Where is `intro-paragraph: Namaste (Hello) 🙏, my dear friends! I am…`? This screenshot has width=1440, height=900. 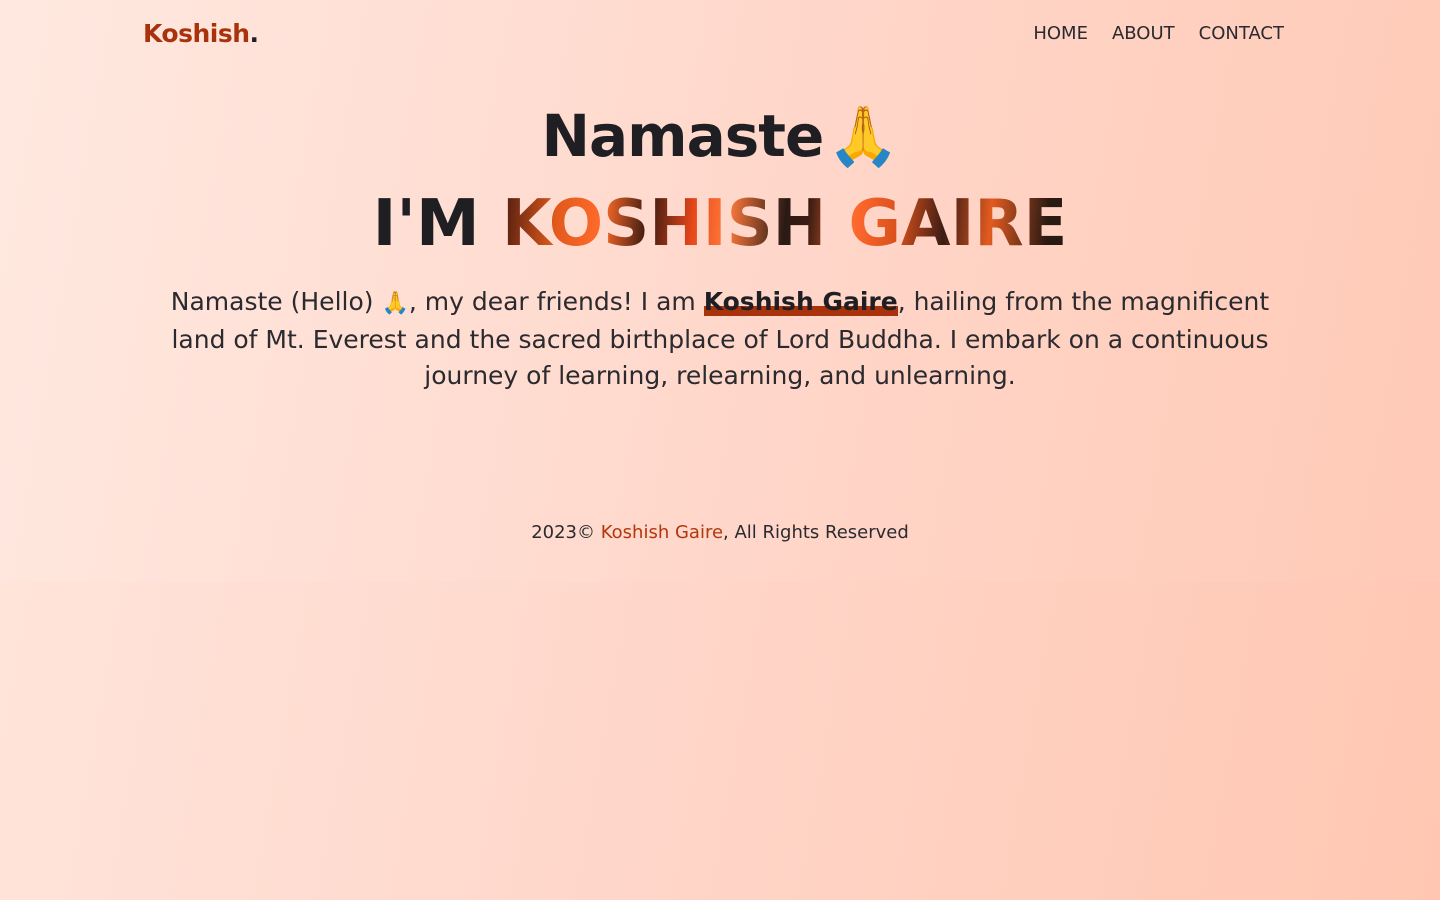 intro-paragraph: Namaste (Hello) 🙏, my dear friends! I am… is located at coordinates (720, 339).